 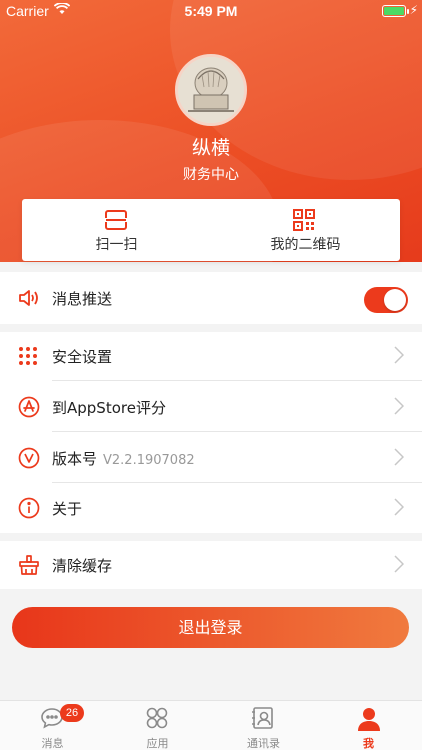 What do you see at coordinates (368, 743) in the screenshot?
I see `tab-label: 我` at bounding box center [368, 743].